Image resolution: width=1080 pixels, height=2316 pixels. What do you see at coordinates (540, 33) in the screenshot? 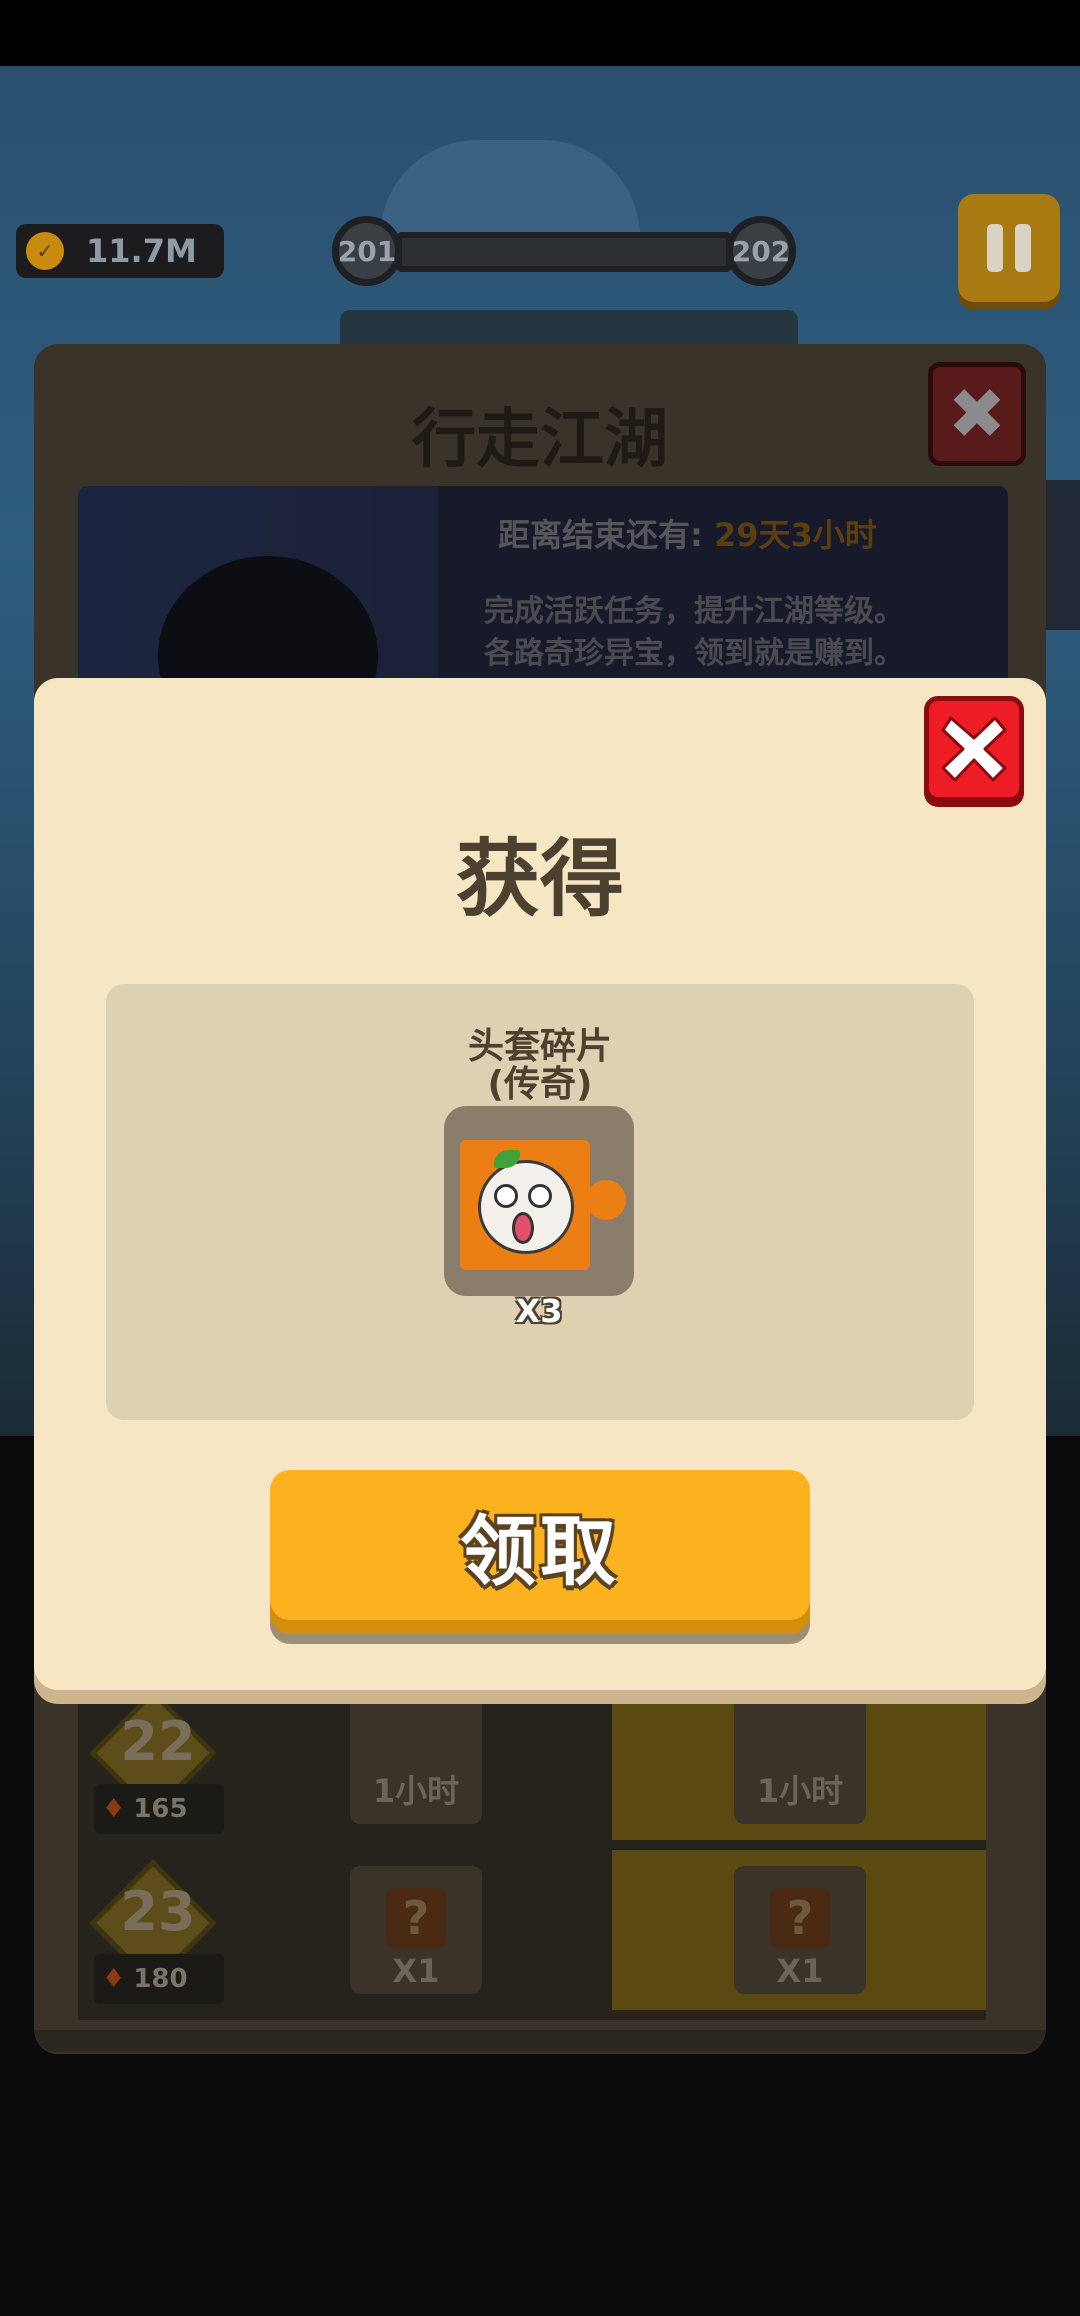
I see `status-bar` at bounding box center [540, 33].